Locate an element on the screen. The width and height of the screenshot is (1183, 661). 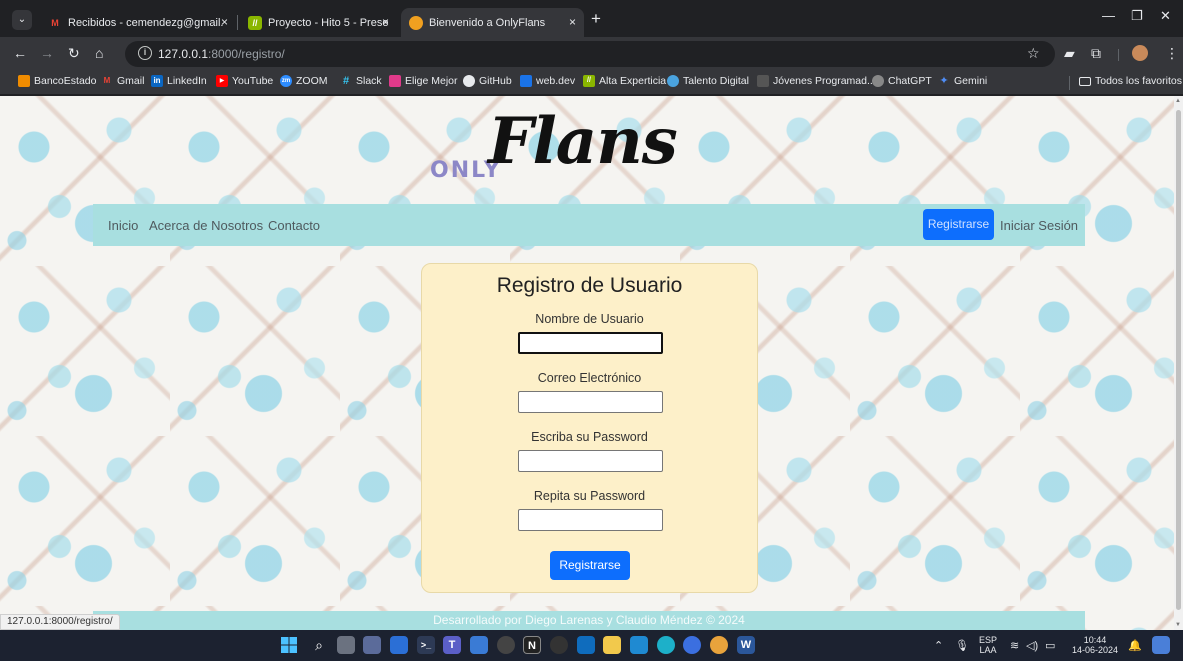
bookmark-bancoestado: BancoEstado is located at coordinates (57, 81).